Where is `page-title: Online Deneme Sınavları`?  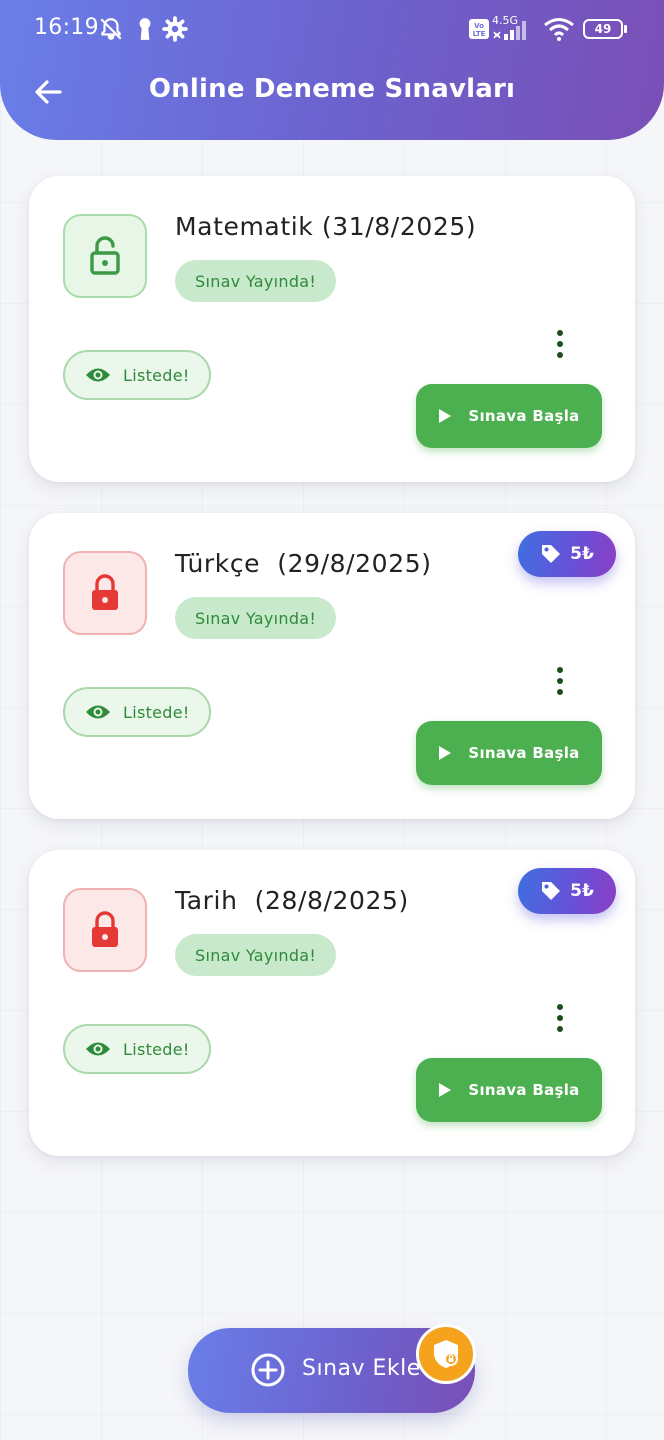
page-title: Online Deneme Sınavları is located at coordinates (332, 89).